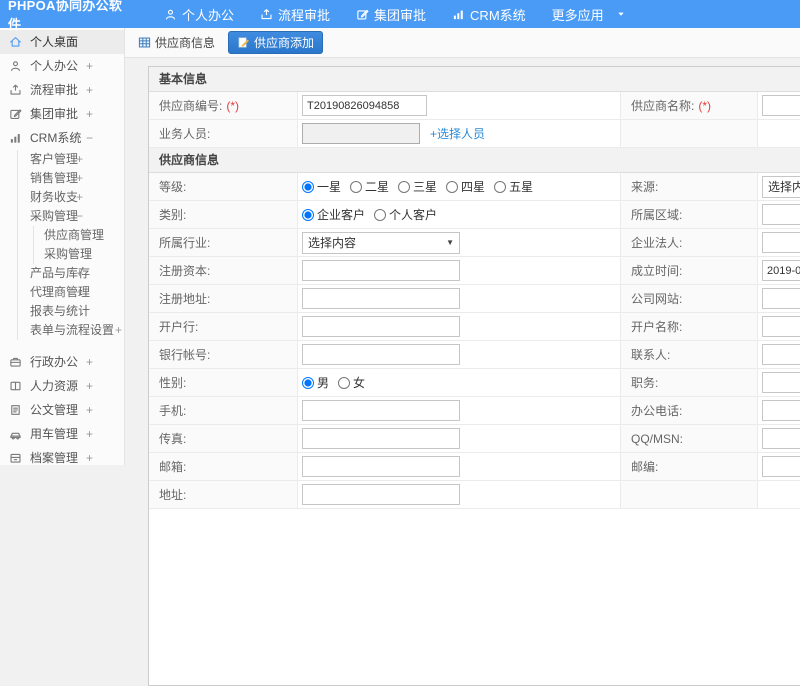 The image size is (800, 686). Describe the element at coordinates (62, 138) in the screenshot. I see `sidebar-item-5: CRM系统−` at that location.